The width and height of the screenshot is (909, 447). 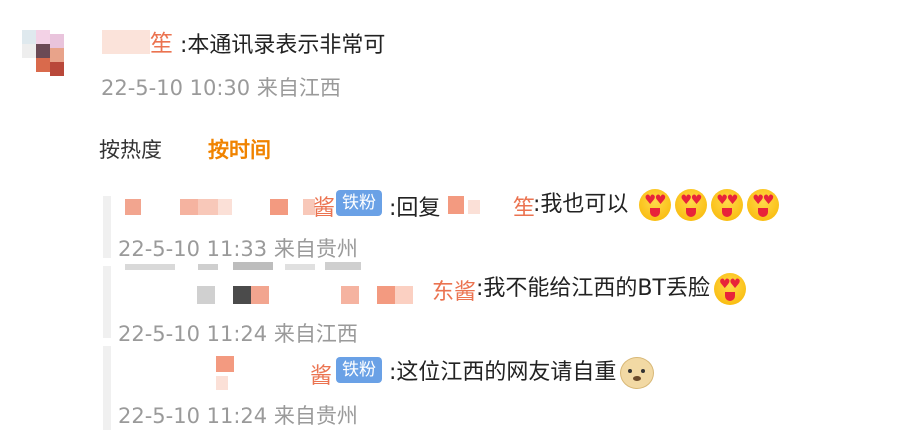 I want to click on main-comment-meta: 22-5-10 10:30 来自江西, so click(x=221, y=87).